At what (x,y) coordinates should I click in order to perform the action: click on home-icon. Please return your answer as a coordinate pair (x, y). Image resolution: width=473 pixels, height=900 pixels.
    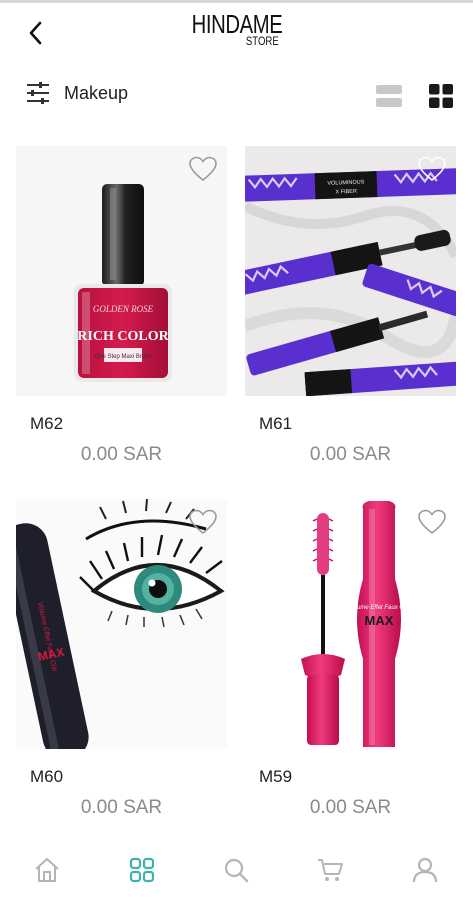
    Looking at the image, I should click on (47, 870).